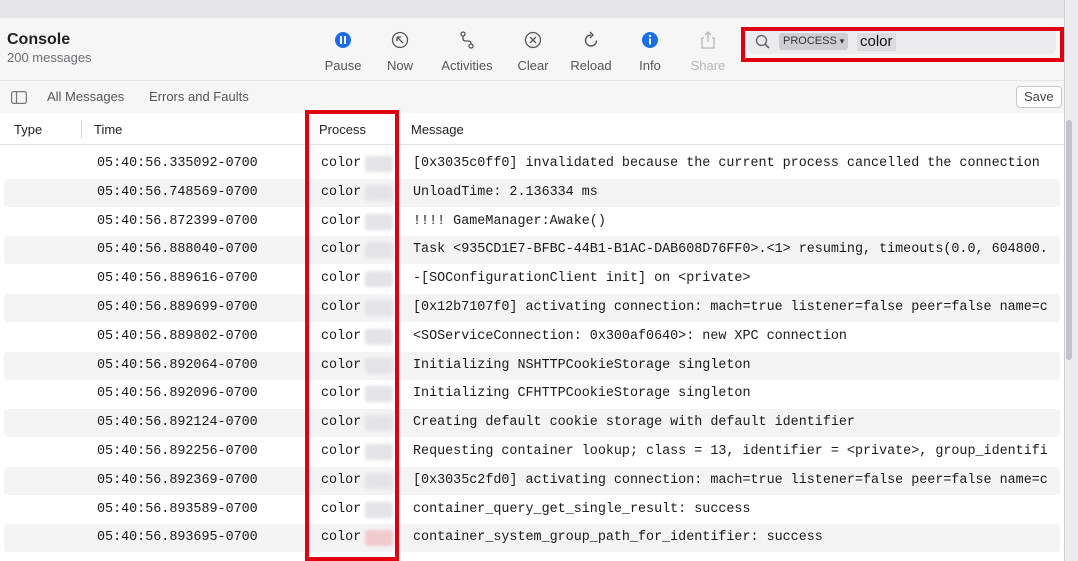 This screenshot has height=561, width=1078. What do you see at coordinates (650, 51) in the screenshot?
I see `info-button: Info` at bounding box center [650, 51].